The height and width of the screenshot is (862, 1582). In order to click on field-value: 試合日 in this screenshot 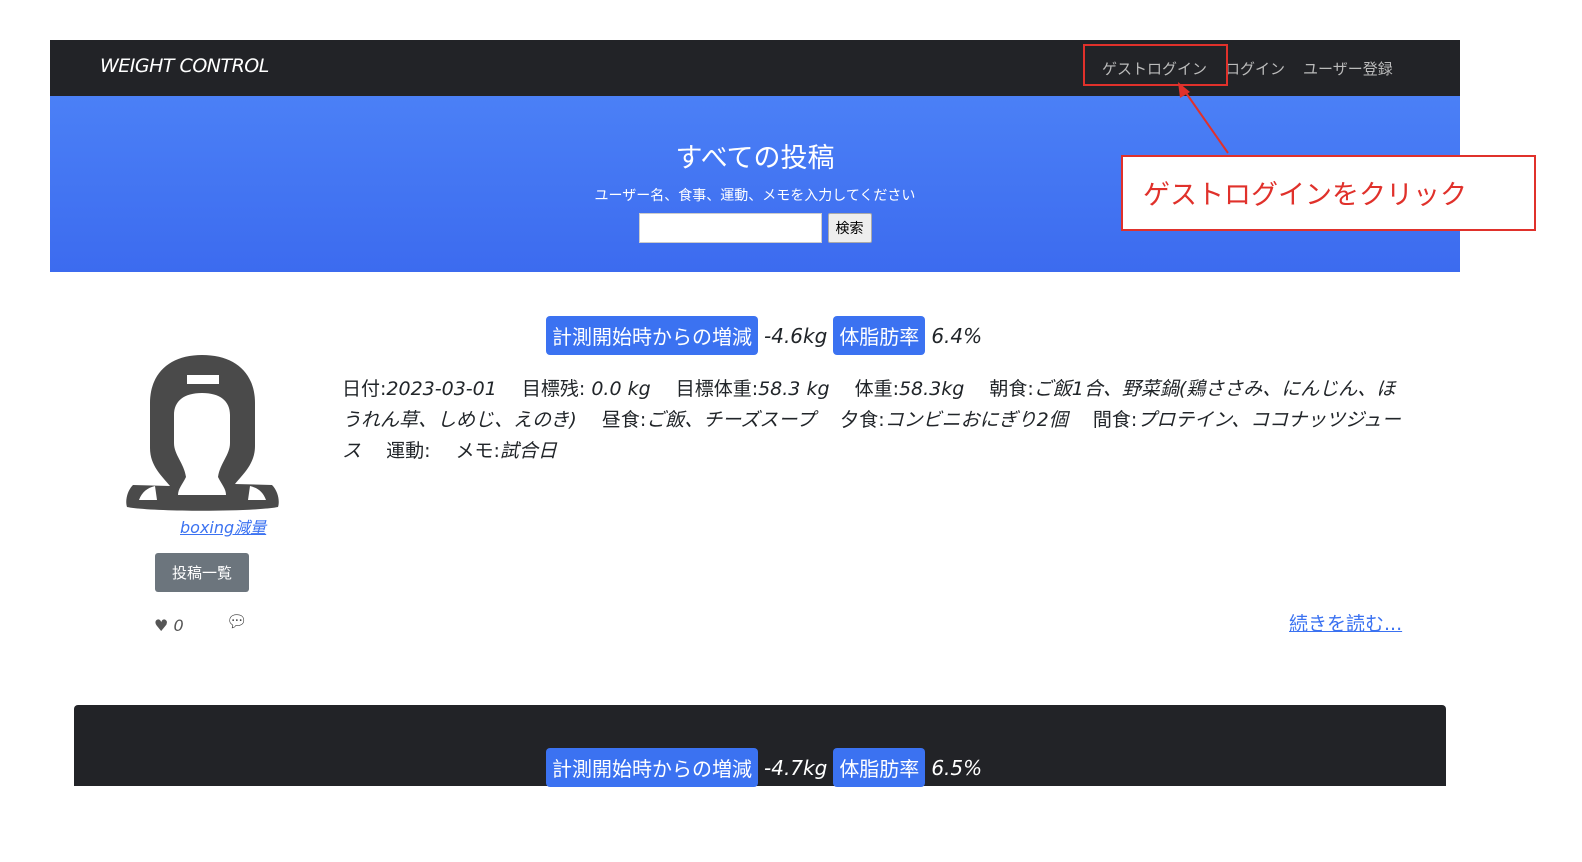, I will do `click(528, 451)`.